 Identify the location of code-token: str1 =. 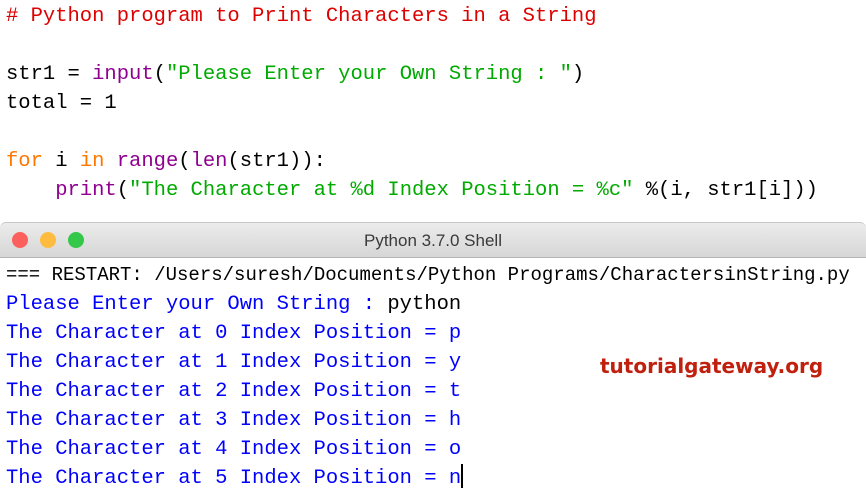
(49, 74).